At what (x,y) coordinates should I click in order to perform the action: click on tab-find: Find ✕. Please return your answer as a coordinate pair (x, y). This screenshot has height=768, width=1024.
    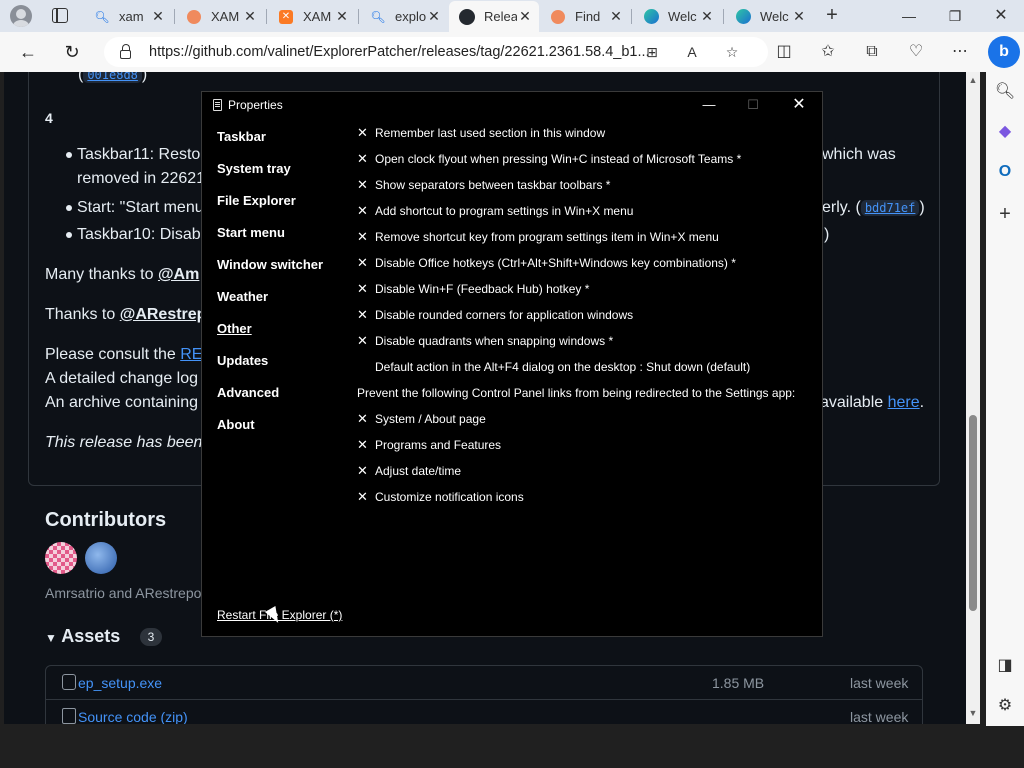
    Looking at the image, I should click on (585, 16).